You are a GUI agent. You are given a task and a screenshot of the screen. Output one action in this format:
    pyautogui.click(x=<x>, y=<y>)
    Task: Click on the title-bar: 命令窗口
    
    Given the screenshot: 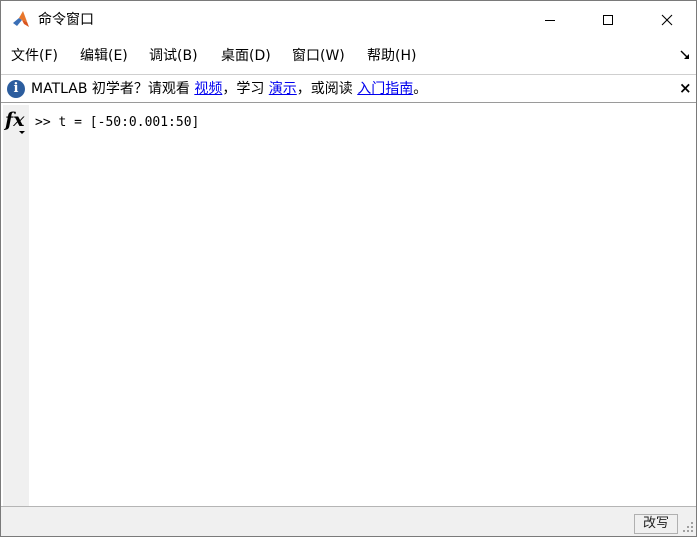 What is the action you would take?
    pyautogui.click(x=348, y=20)
    